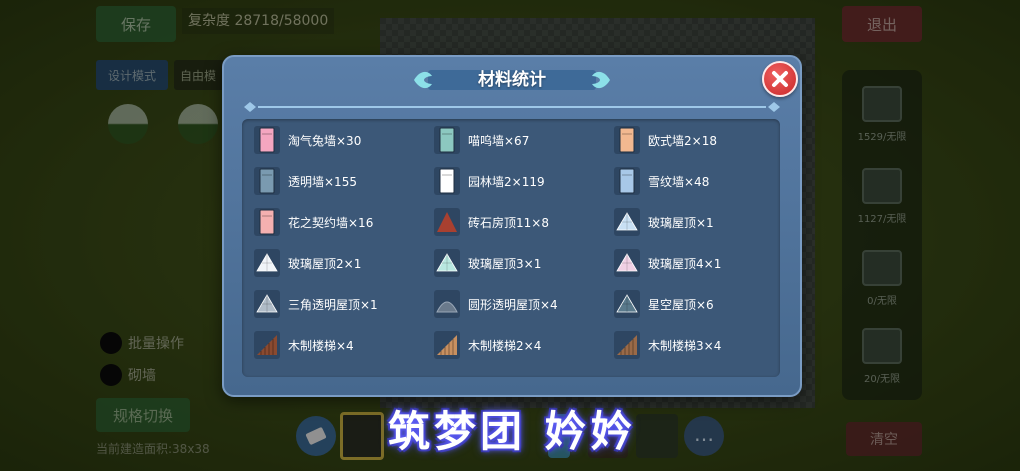  What do you see at coordinates (679, 181) in the screenshot?
I see `material-item-label: 雪纹墙×48` at bounding box center [679, 181].